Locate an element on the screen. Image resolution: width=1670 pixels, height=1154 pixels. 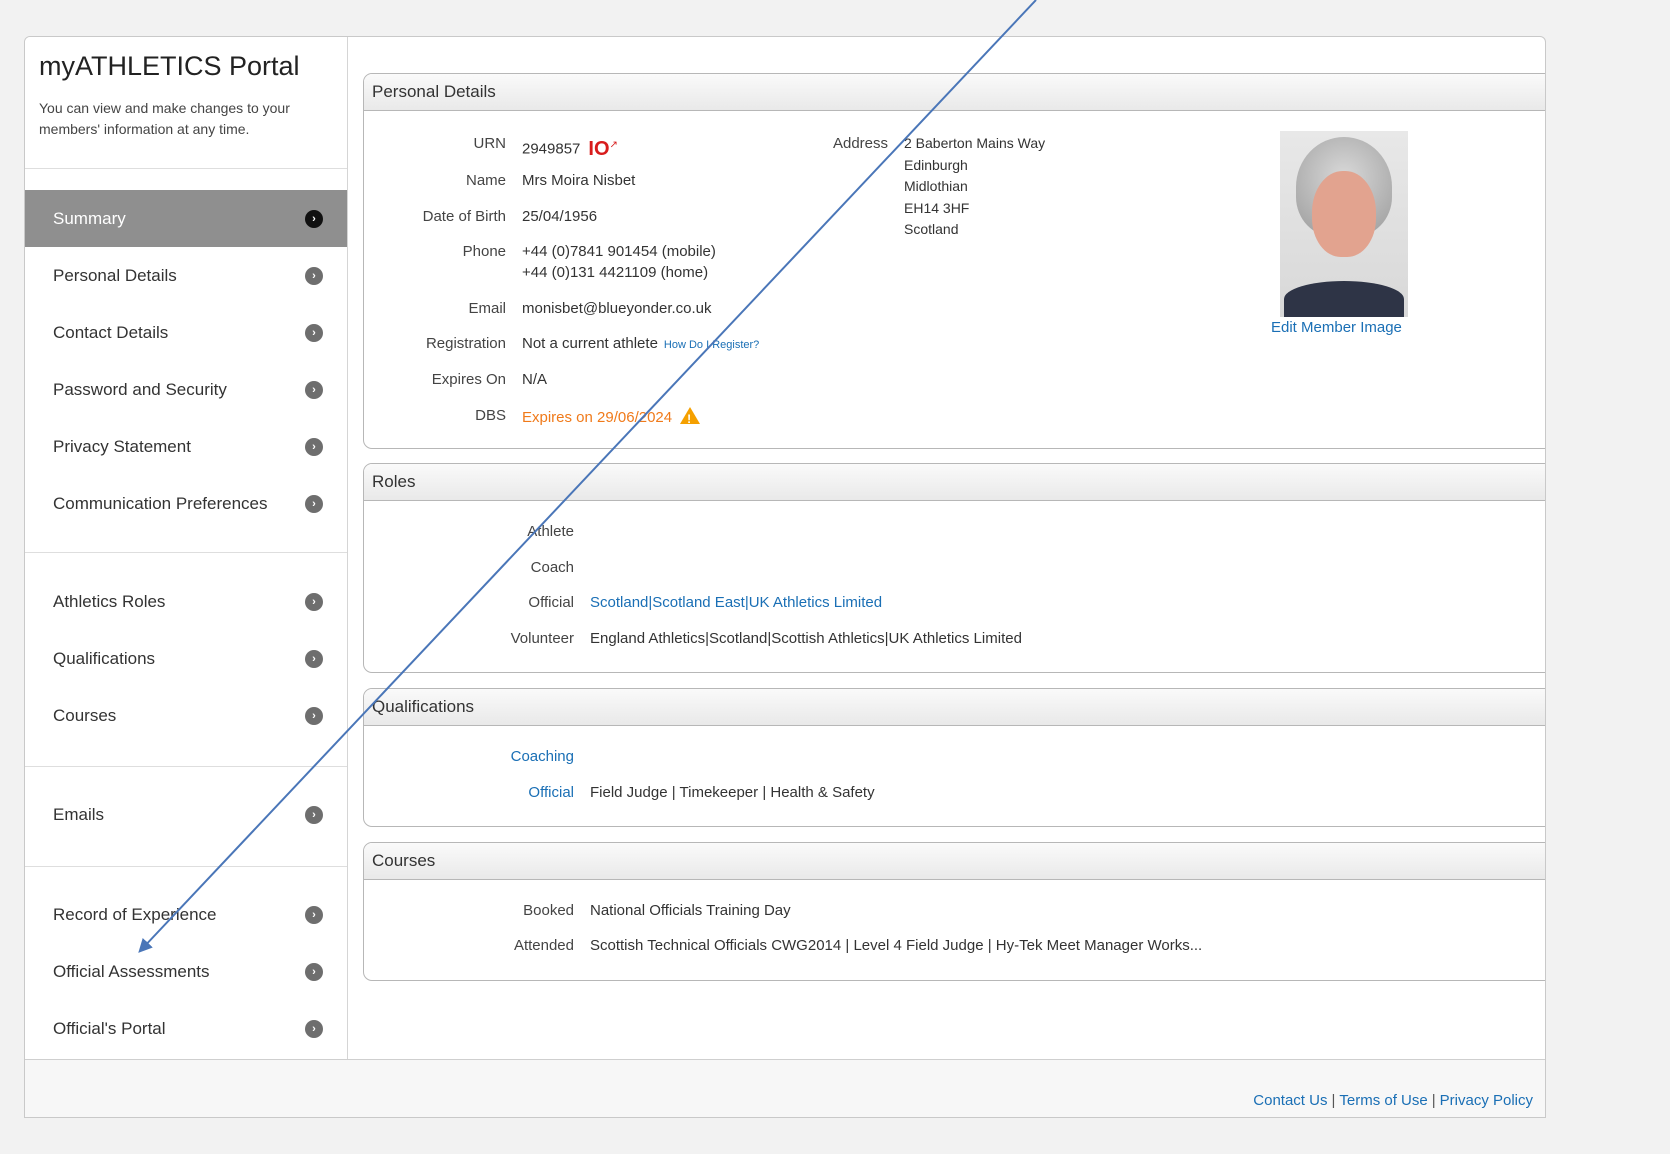
urn-value: 2949857 IO↗ is located at coordinates (570, 146).